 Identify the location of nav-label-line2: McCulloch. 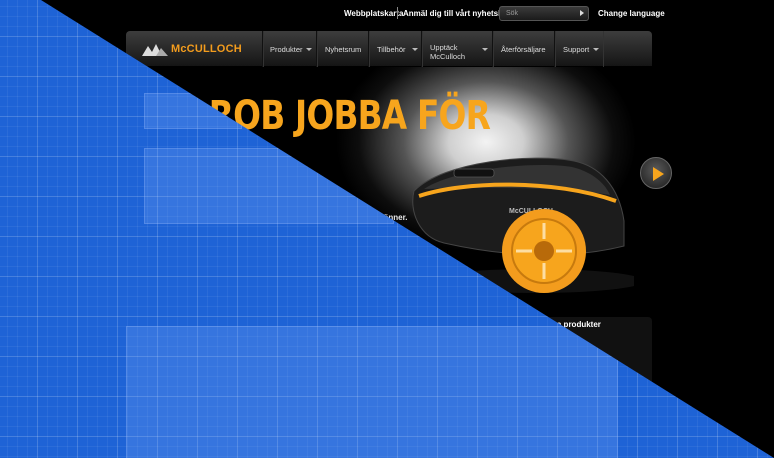
(448, 56).